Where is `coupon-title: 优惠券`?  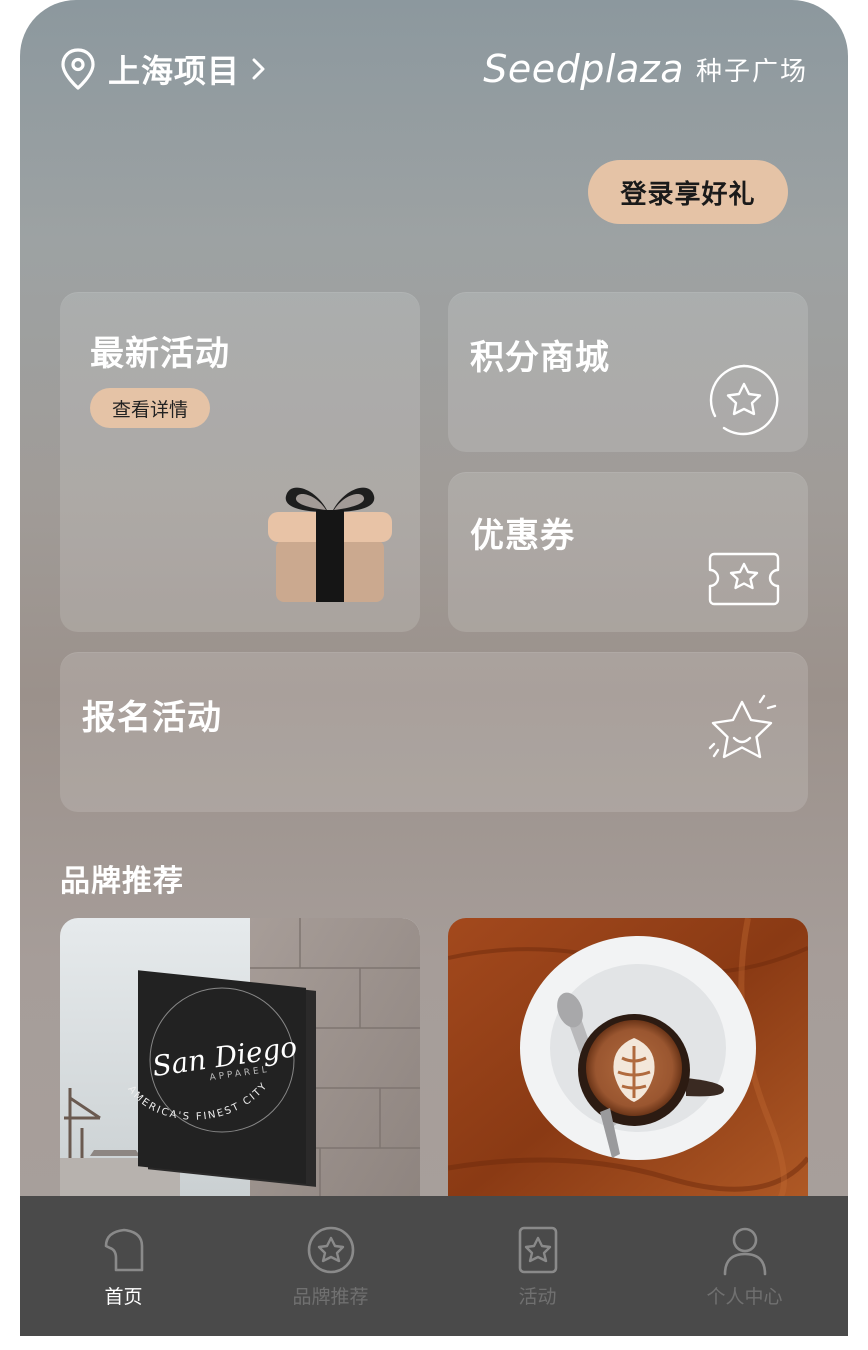 coupon-title: 优惠券 is located at coordinates (522, 536).